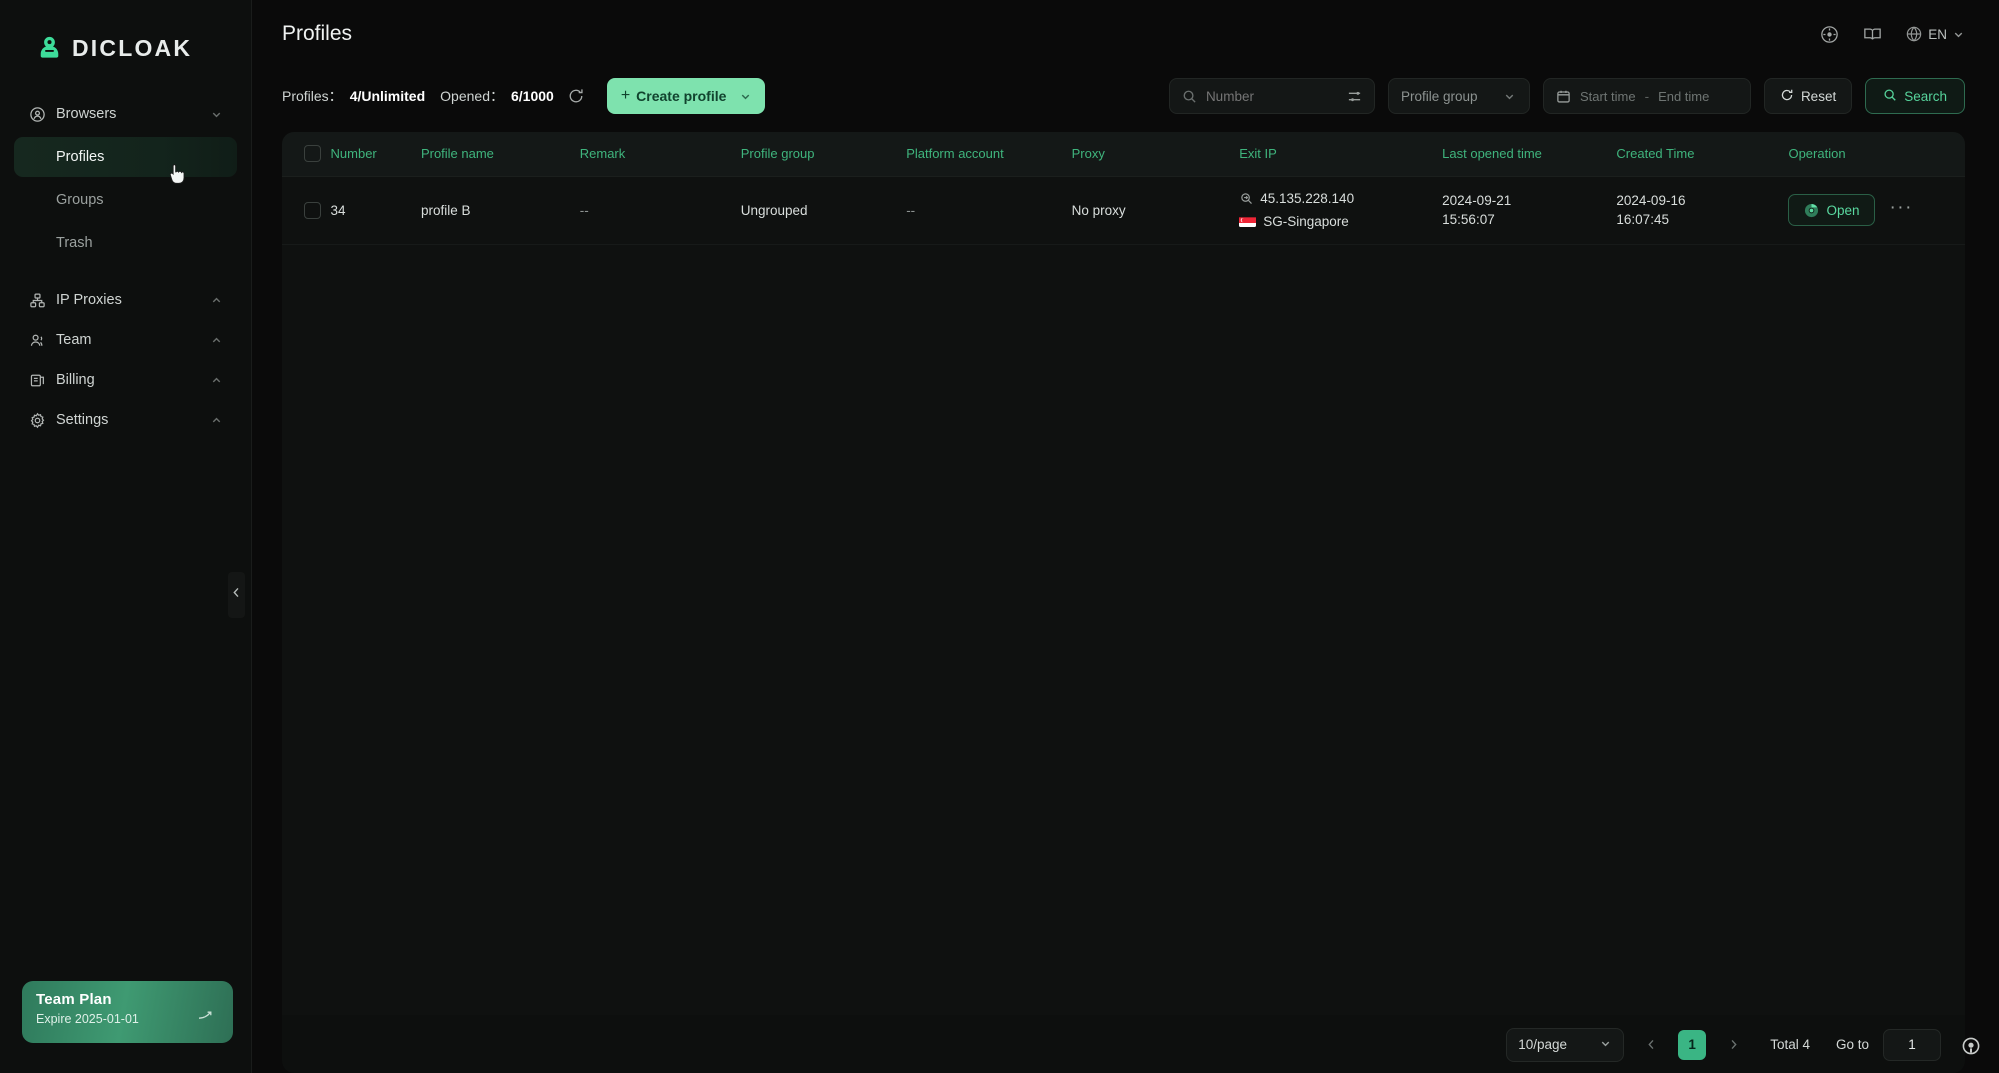 This screenshot has width=1999, height=1073. What do you see at coordinates (387, 96) in the screenshot?
I see `profiles-count-value: 4/Unlimited` at bounding box center [387, 96].